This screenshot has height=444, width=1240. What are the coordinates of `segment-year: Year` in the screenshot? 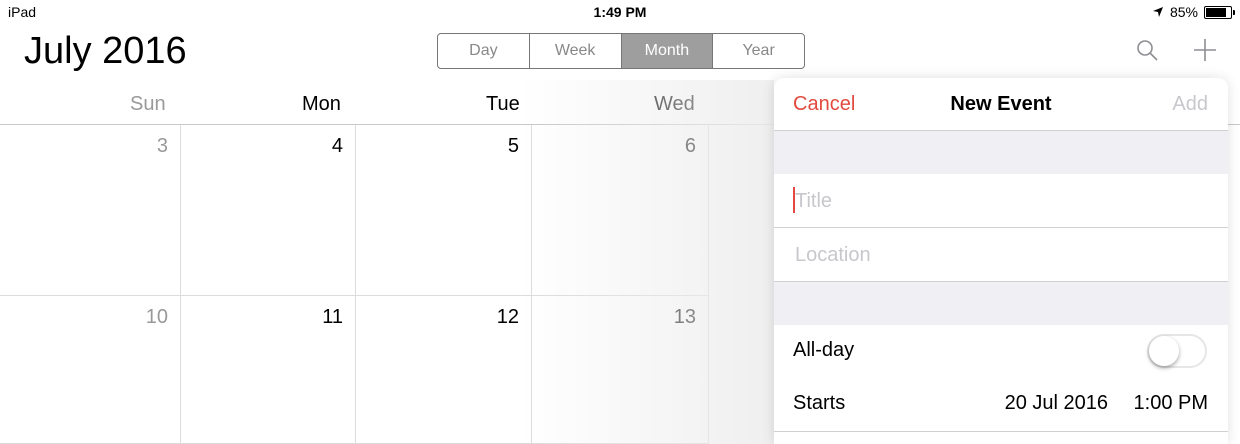 It's located at (758, 51).